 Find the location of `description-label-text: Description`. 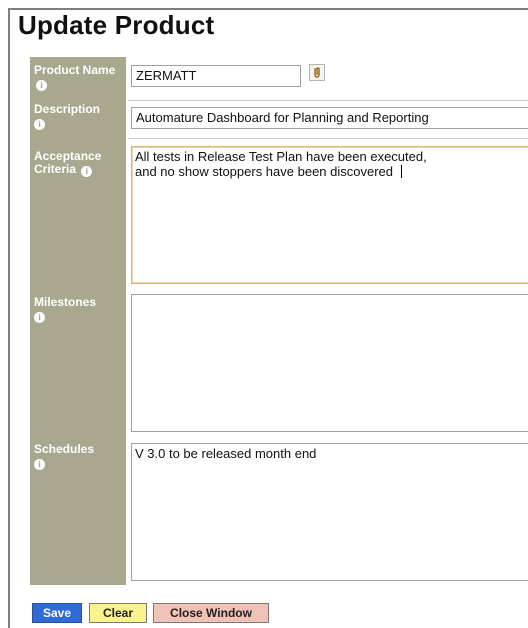

description-label-text: Description is located at coordinates (67, 109).